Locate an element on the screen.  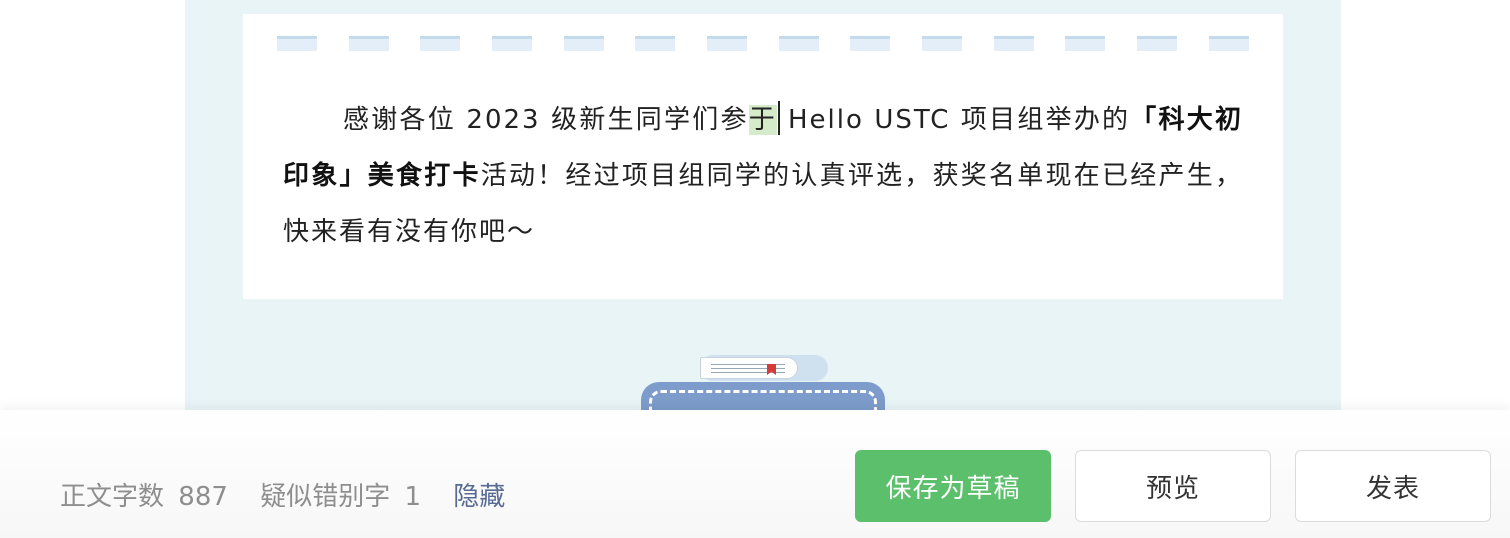
typo-highlight: 于 is located at coordinates (762, 120).